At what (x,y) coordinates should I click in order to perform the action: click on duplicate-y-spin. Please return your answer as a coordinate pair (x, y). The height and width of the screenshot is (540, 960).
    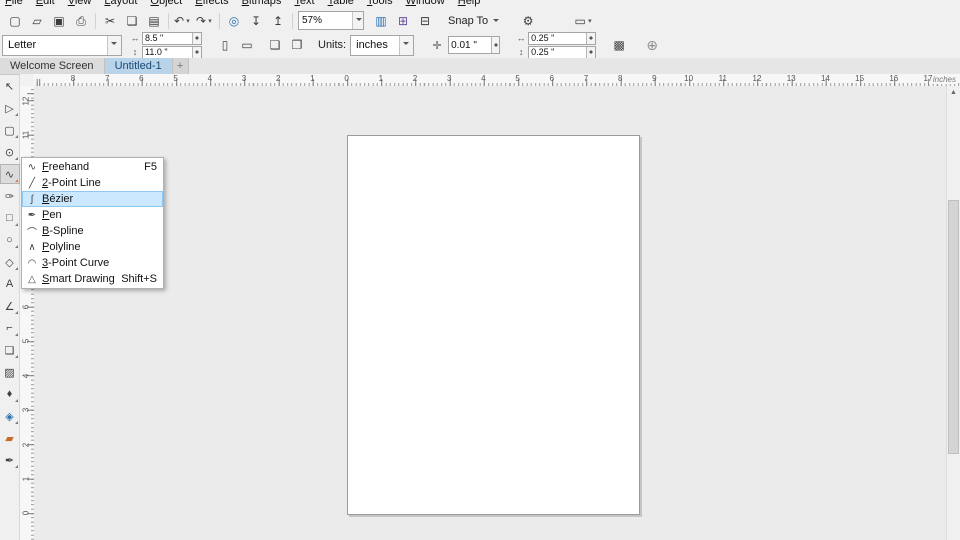
    Looking at the image, I should click on (562, 52).